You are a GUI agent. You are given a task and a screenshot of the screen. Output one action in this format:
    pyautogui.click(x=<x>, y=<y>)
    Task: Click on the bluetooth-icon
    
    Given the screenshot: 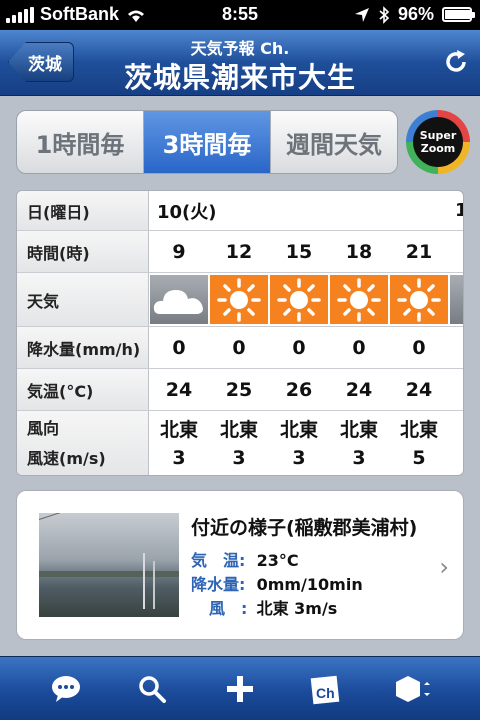 What is the action you would take?
    pyautogui.click(x=384, y=14)
    